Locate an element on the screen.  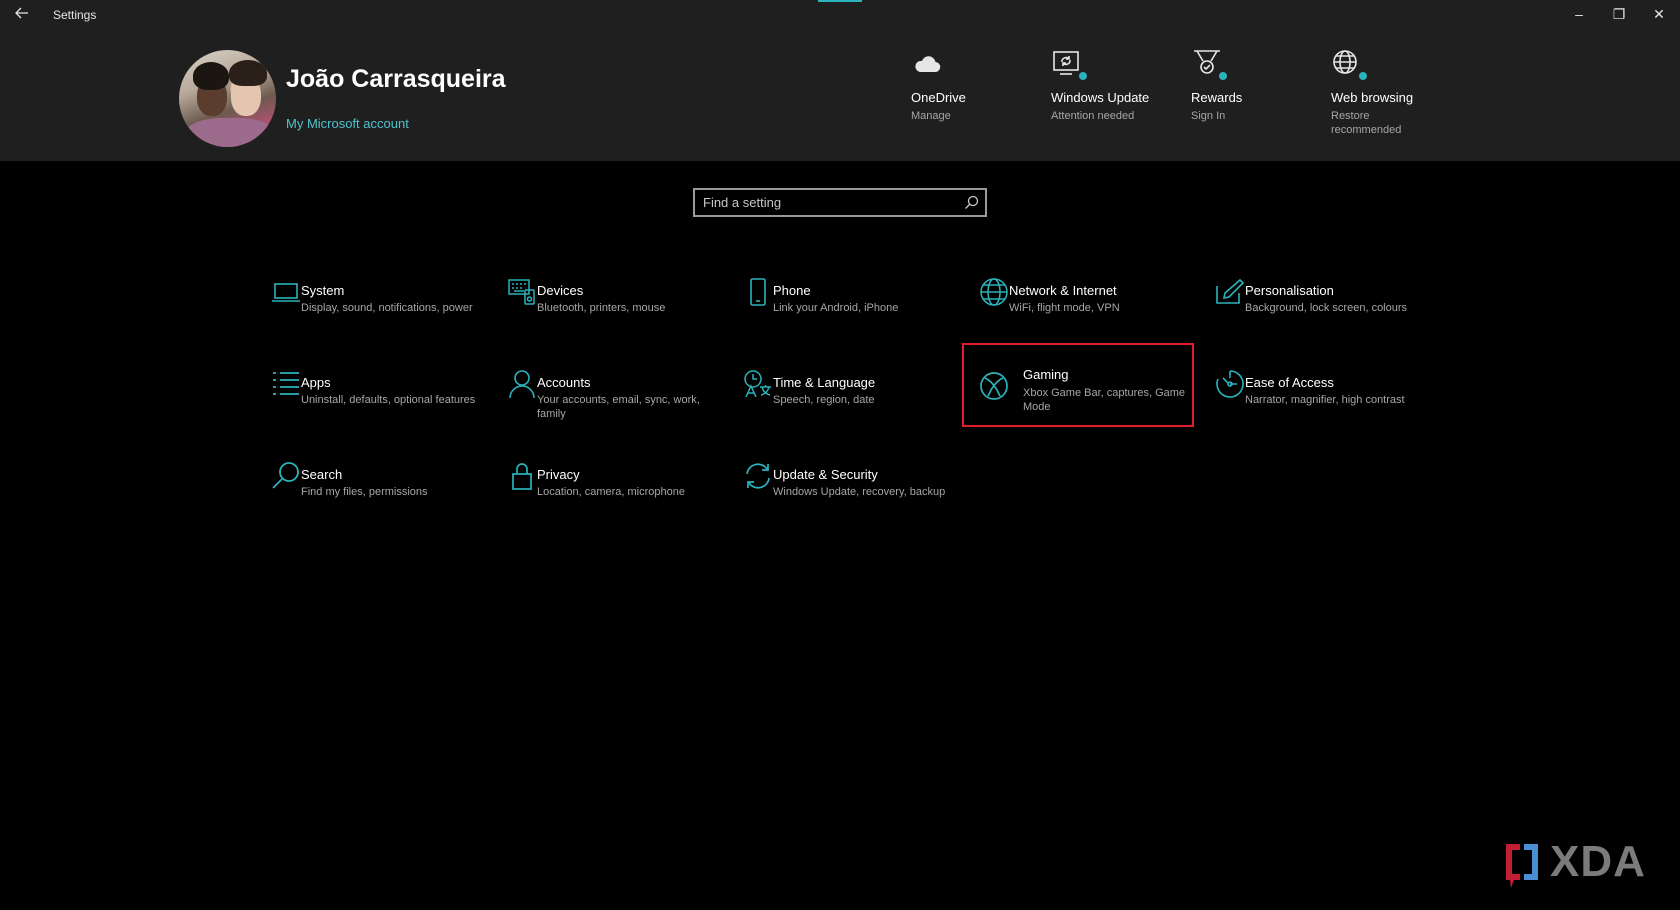
windows-update-icon is located at coordinates (1070, 65).